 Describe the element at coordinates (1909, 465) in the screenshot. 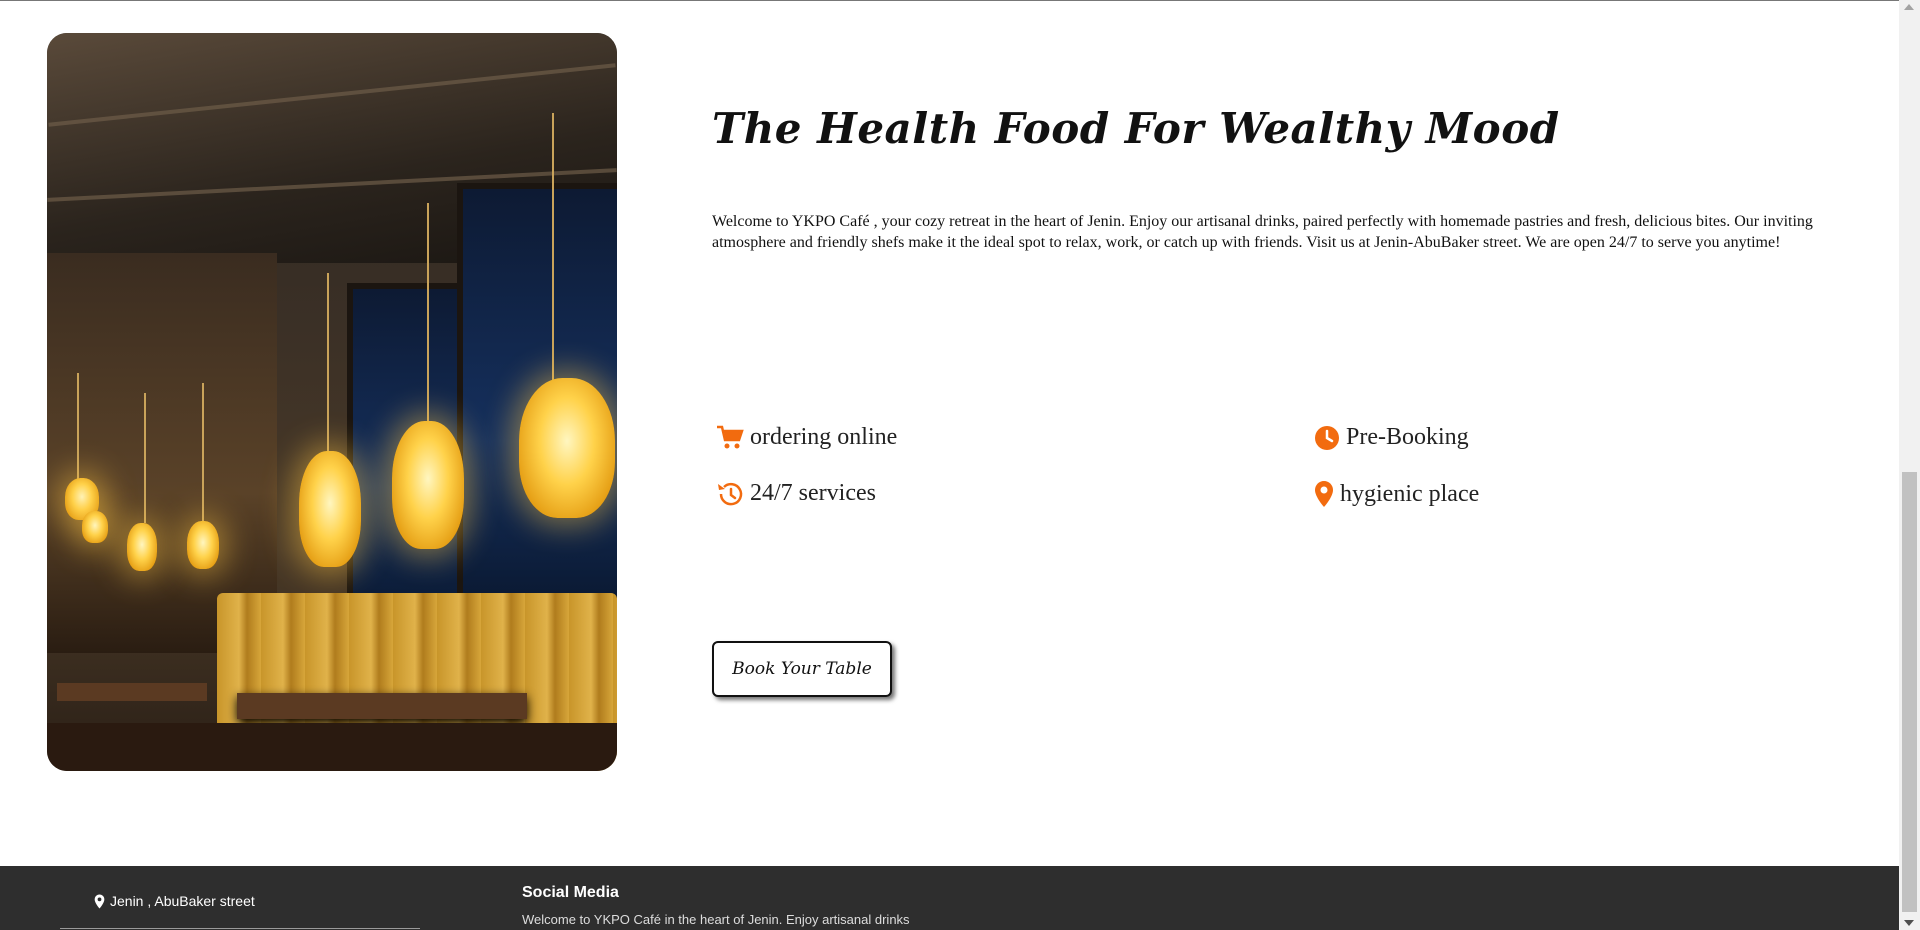

I see `vertical-scrollbar` at that location.